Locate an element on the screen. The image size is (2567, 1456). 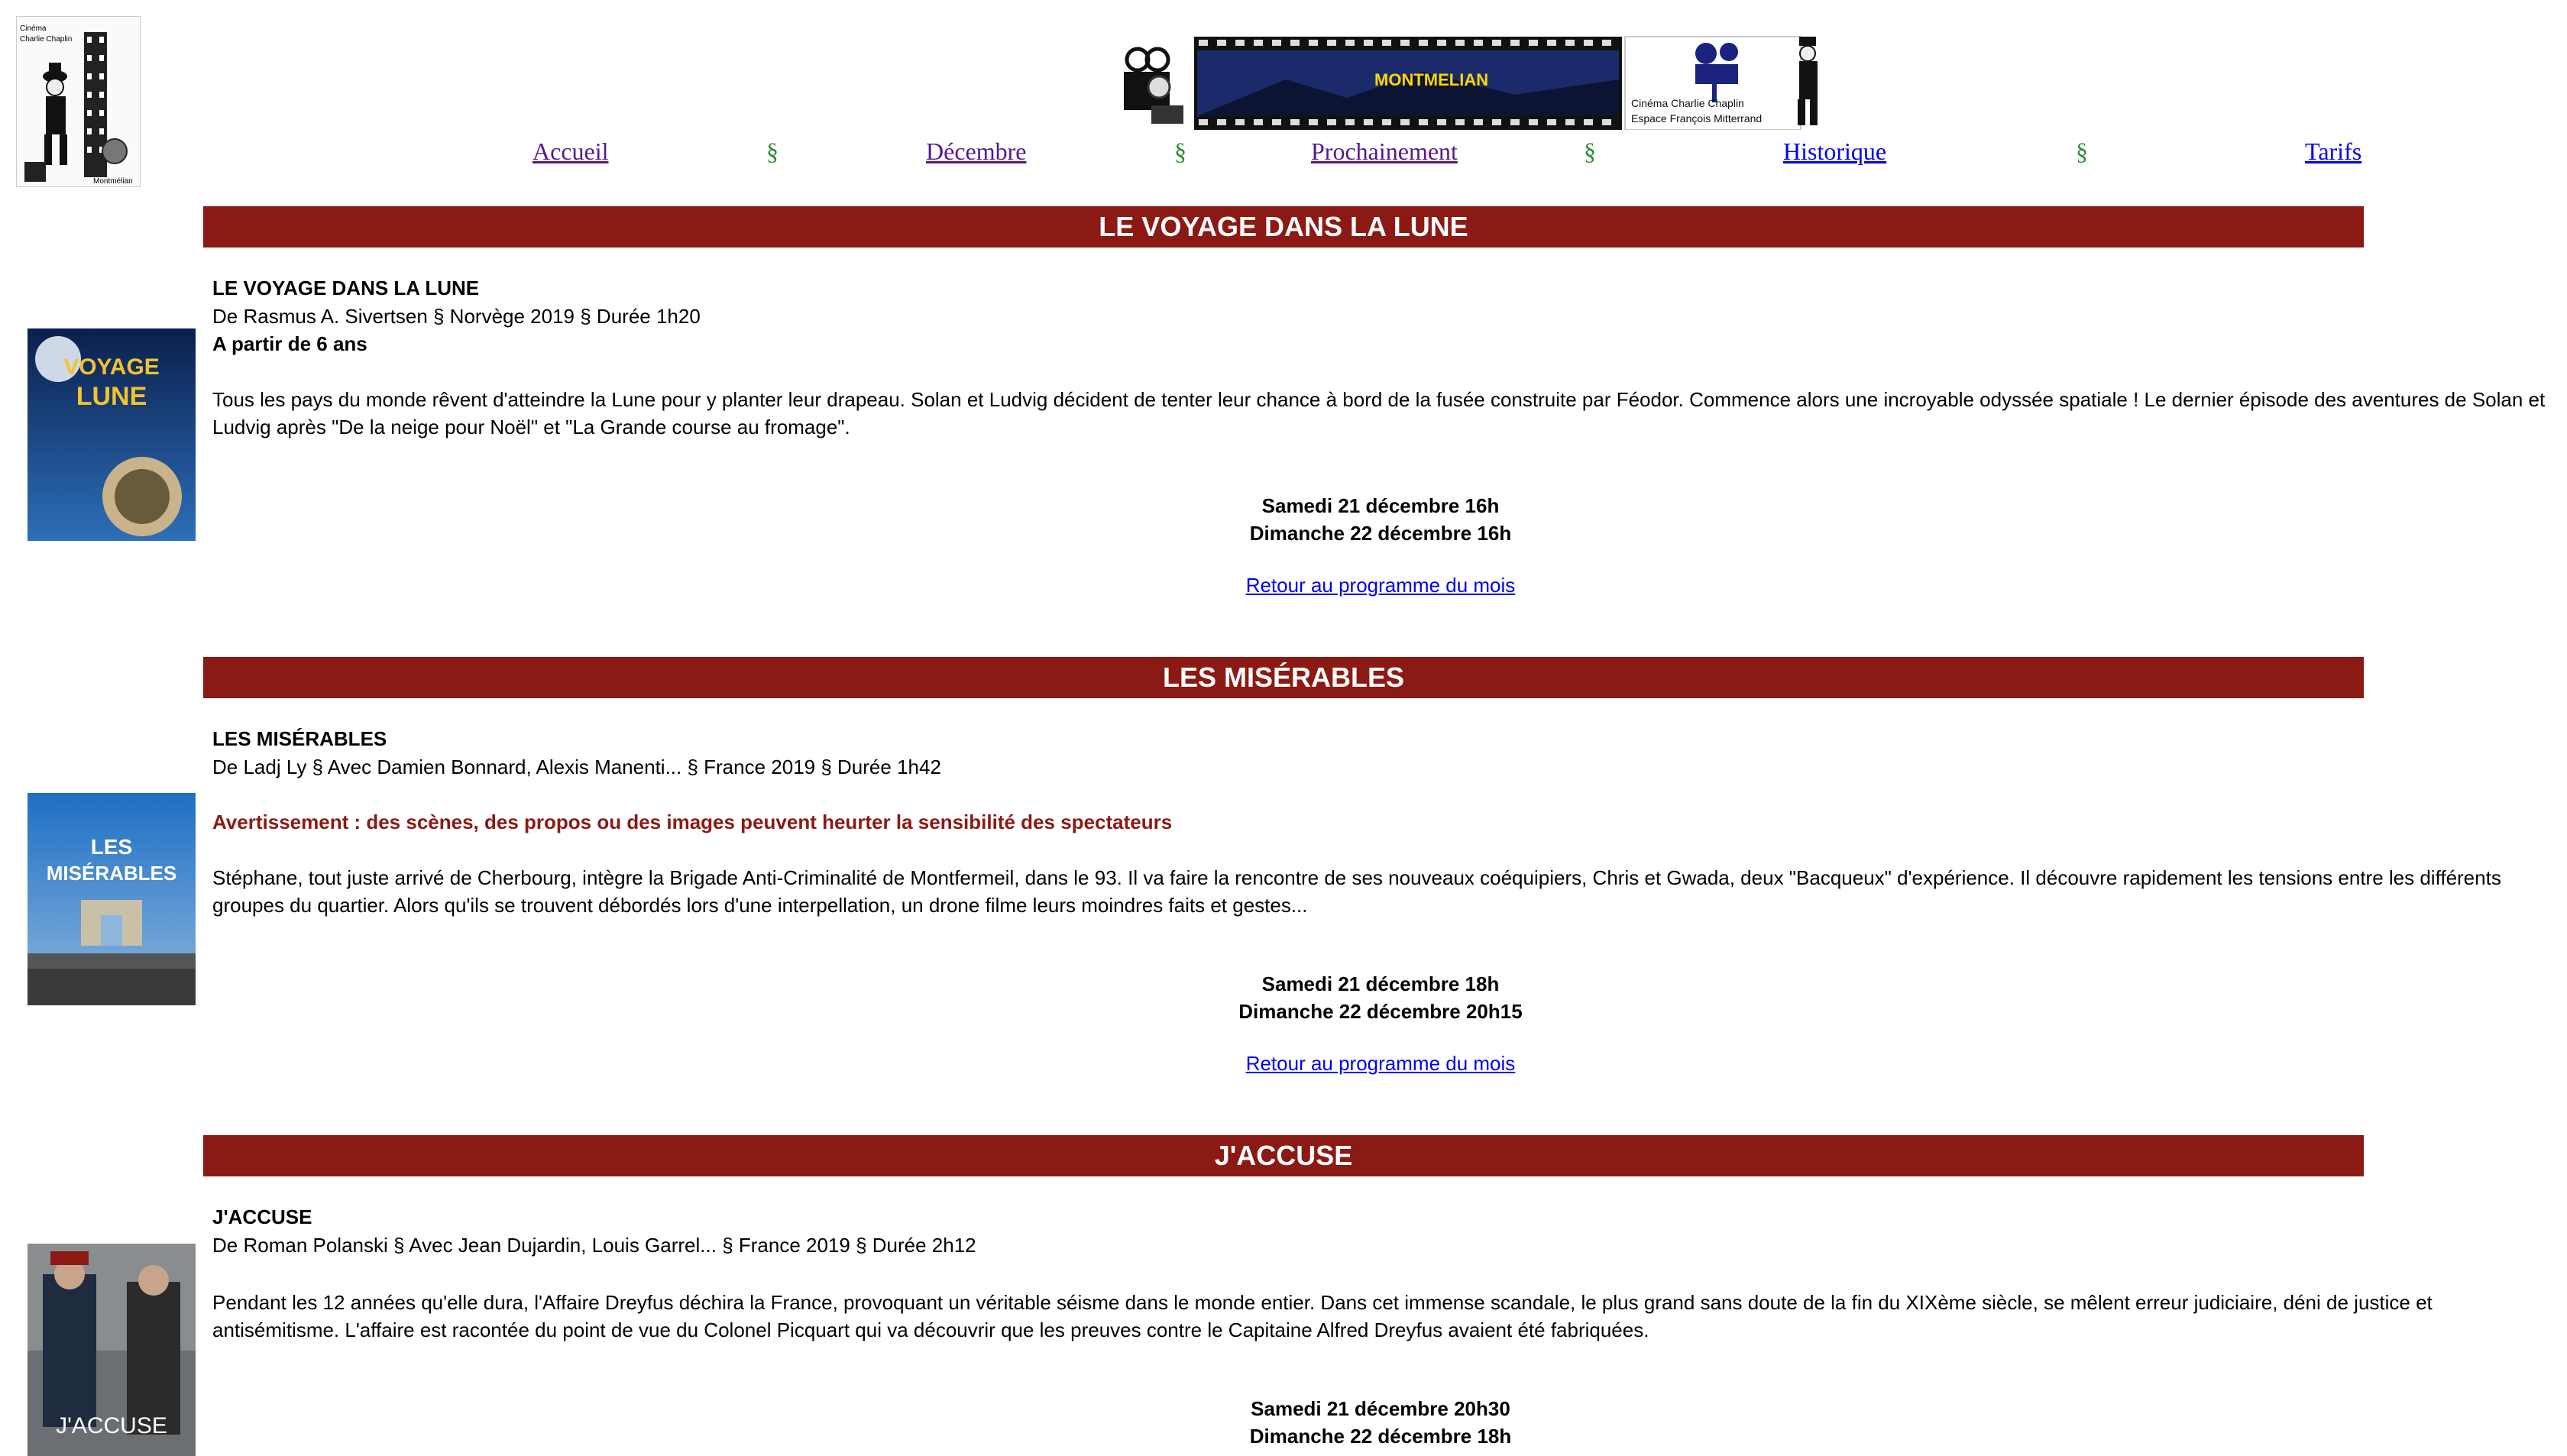
nav-historique: Historique is located at coordinates (1834, 152).